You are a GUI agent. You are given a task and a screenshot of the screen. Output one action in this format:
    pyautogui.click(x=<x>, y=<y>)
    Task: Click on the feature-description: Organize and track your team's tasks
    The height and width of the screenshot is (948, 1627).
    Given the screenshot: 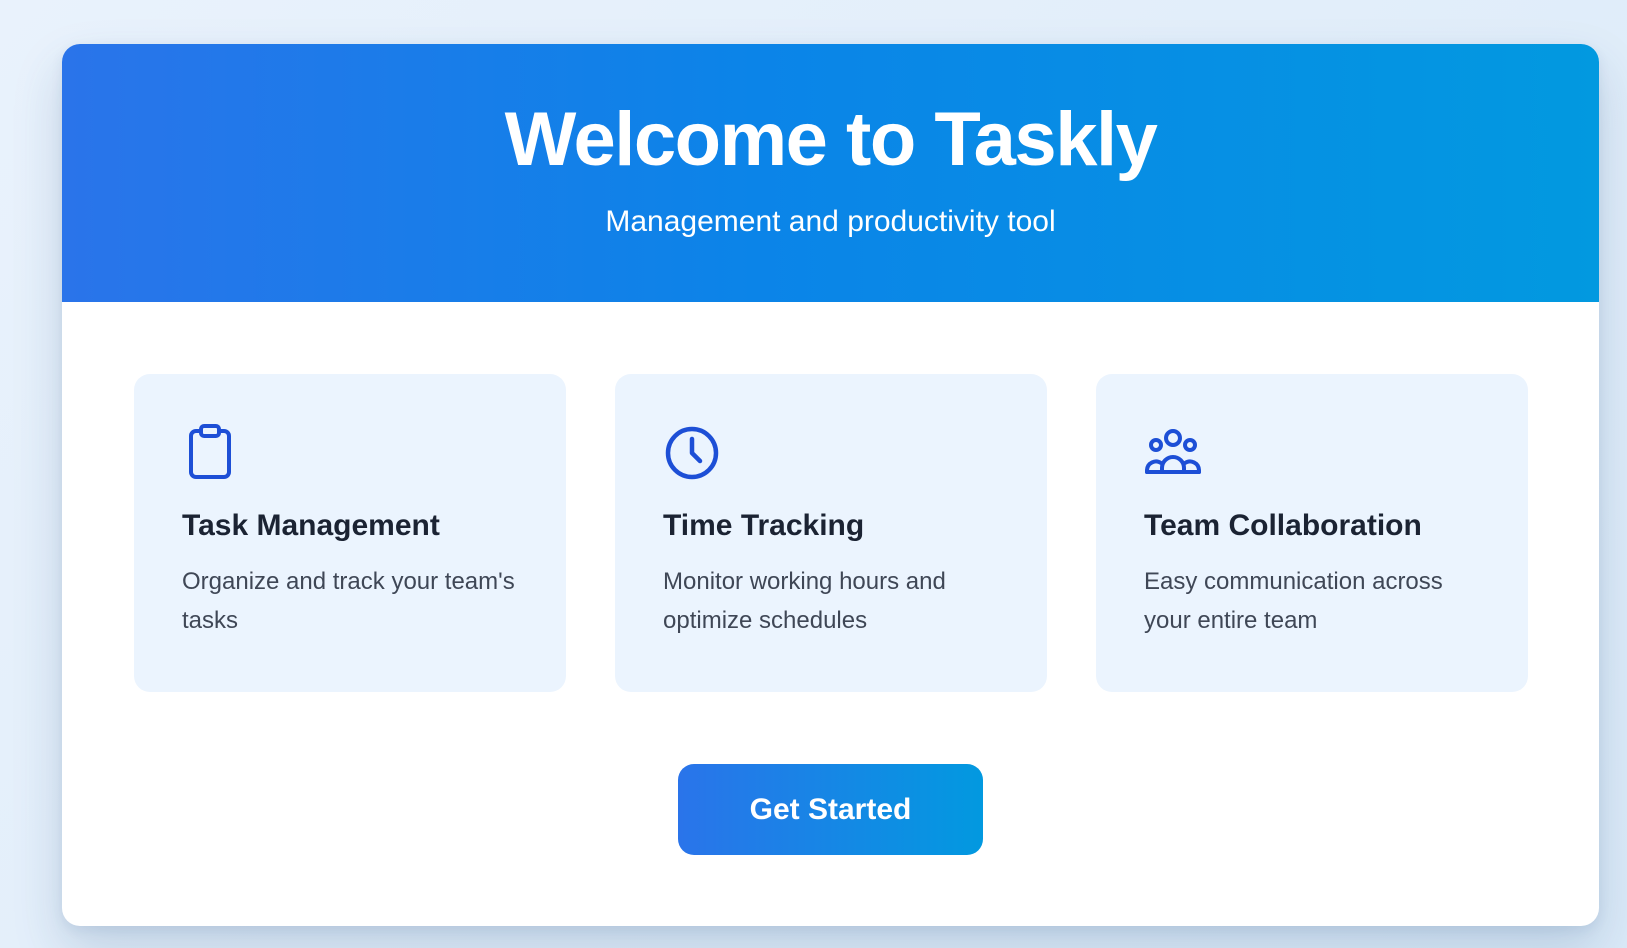 What is the action you would take?
    pyautogui.click(x=348, y=601)
    